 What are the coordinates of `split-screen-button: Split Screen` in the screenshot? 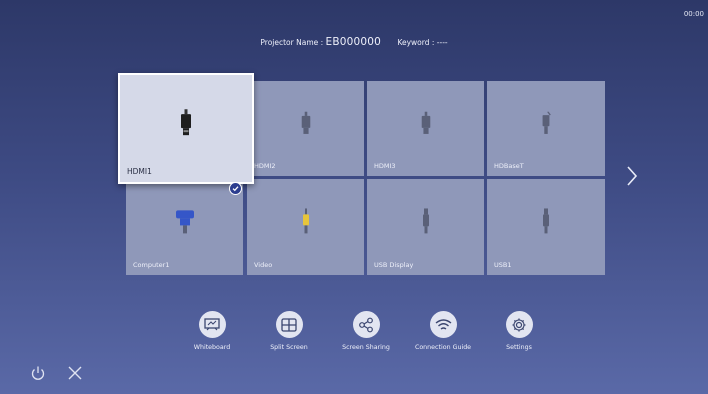 It's located at (289, 331).